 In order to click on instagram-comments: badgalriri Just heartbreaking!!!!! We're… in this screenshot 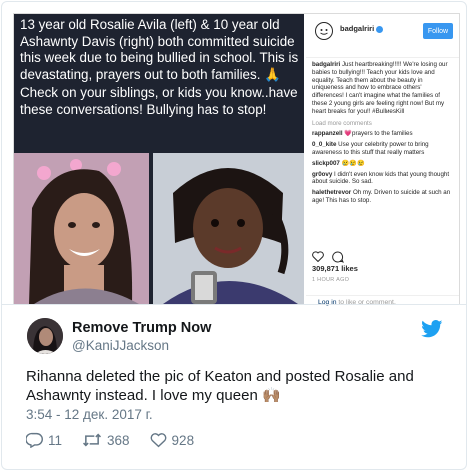, I will do `click(383, 133)`.